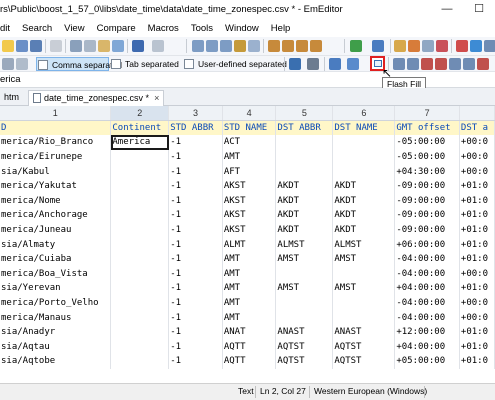 This screenshot has height=400, width=495. Describe the element at coordinates (56, 186) in the screenshot. I see `table-cell: merica/Yakutat` at that location.